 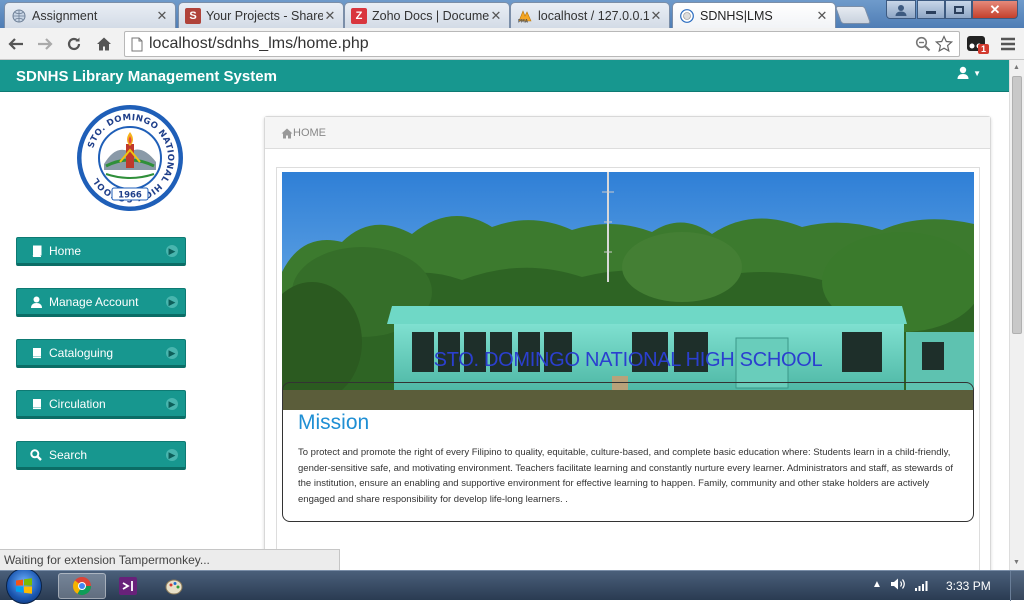 I want to click on scroll-down-arrow-icon: ▼, so click(x=1016, y=562).